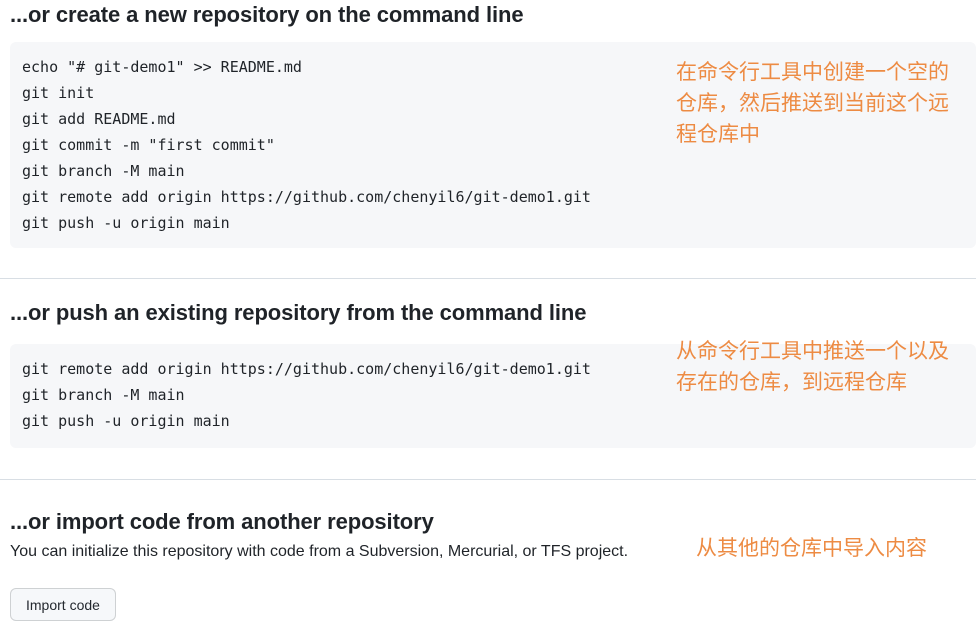  What do you see at coordinates (103, 171) in the screenshot?
I see `code-line: git branch -M main` at bounding box center [103, 171].